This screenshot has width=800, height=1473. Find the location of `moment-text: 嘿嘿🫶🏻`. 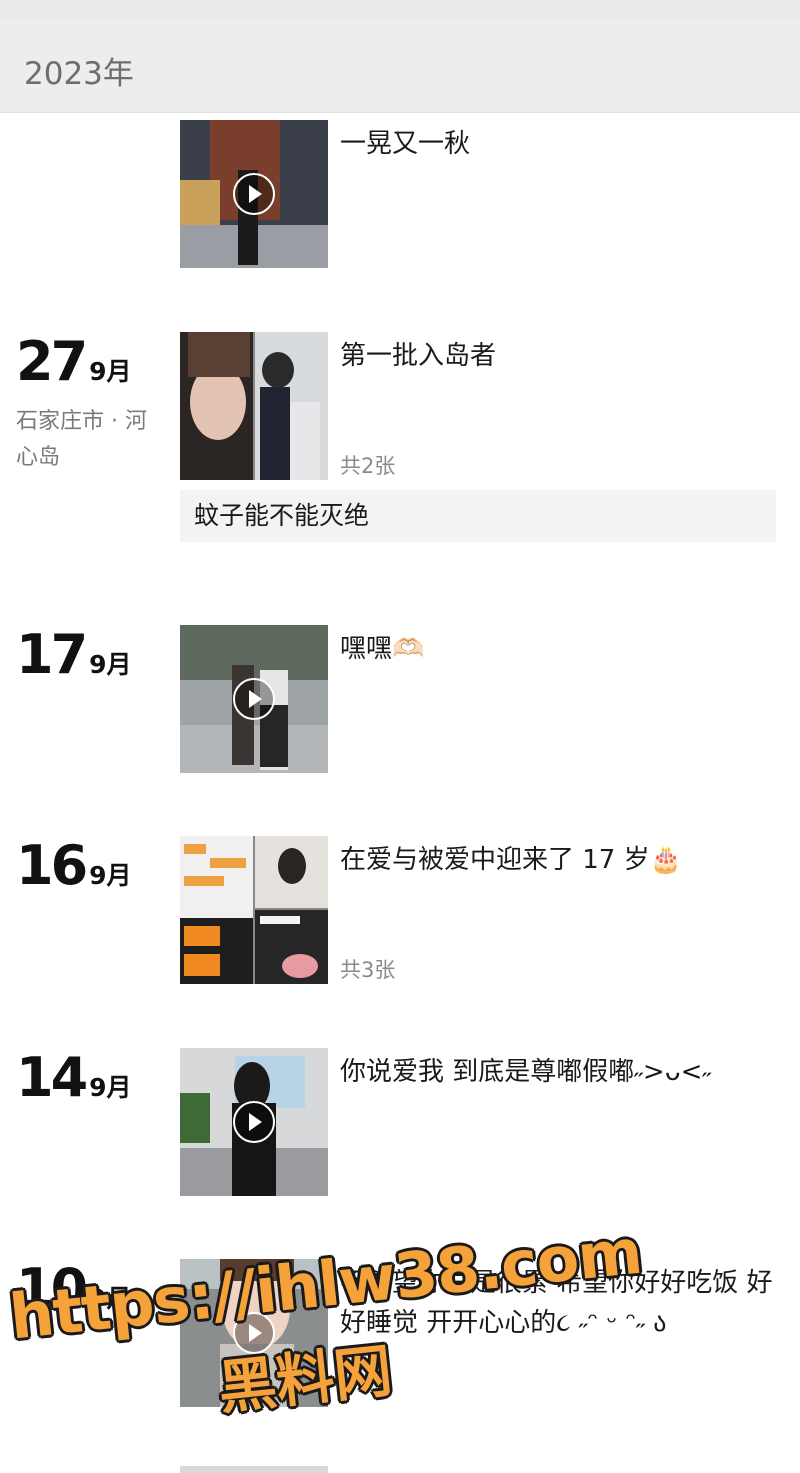

moment-text: 嘿嘿🫶🏻 is located at coordinates (382, 649).